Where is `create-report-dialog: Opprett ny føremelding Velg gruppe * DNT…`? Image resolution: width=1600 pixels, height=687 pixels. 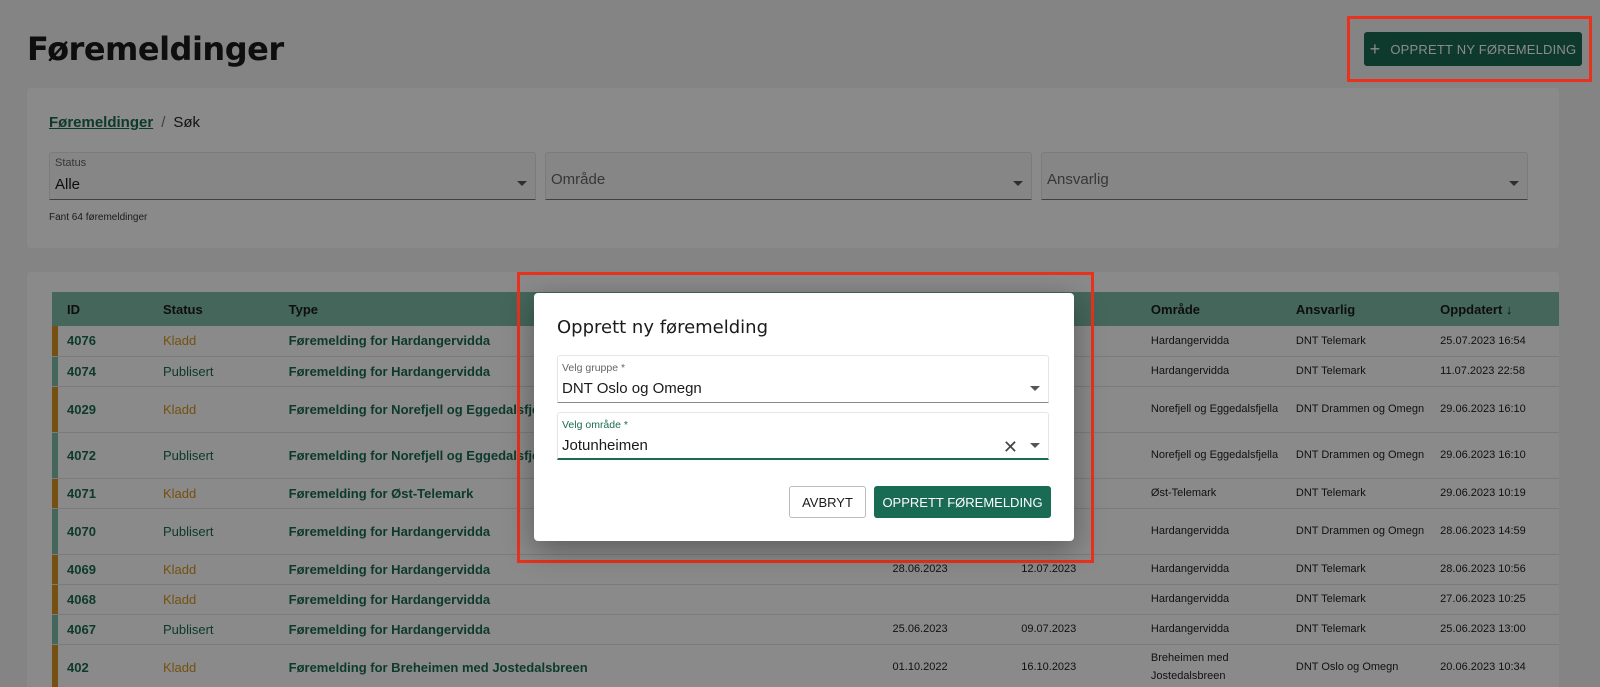 create-report-dialog: Opprett ny føremelding Velg gruppe * DNT… is located at coordinates (804, 417).